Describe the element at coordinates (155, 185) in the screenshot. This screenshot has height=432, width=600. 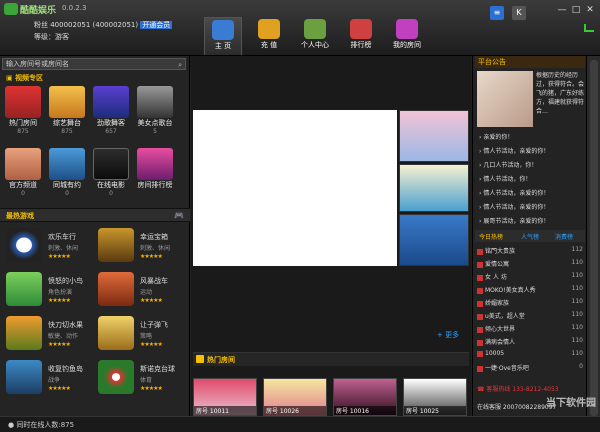
I see `tile-label: 房间排行榜` at that location.